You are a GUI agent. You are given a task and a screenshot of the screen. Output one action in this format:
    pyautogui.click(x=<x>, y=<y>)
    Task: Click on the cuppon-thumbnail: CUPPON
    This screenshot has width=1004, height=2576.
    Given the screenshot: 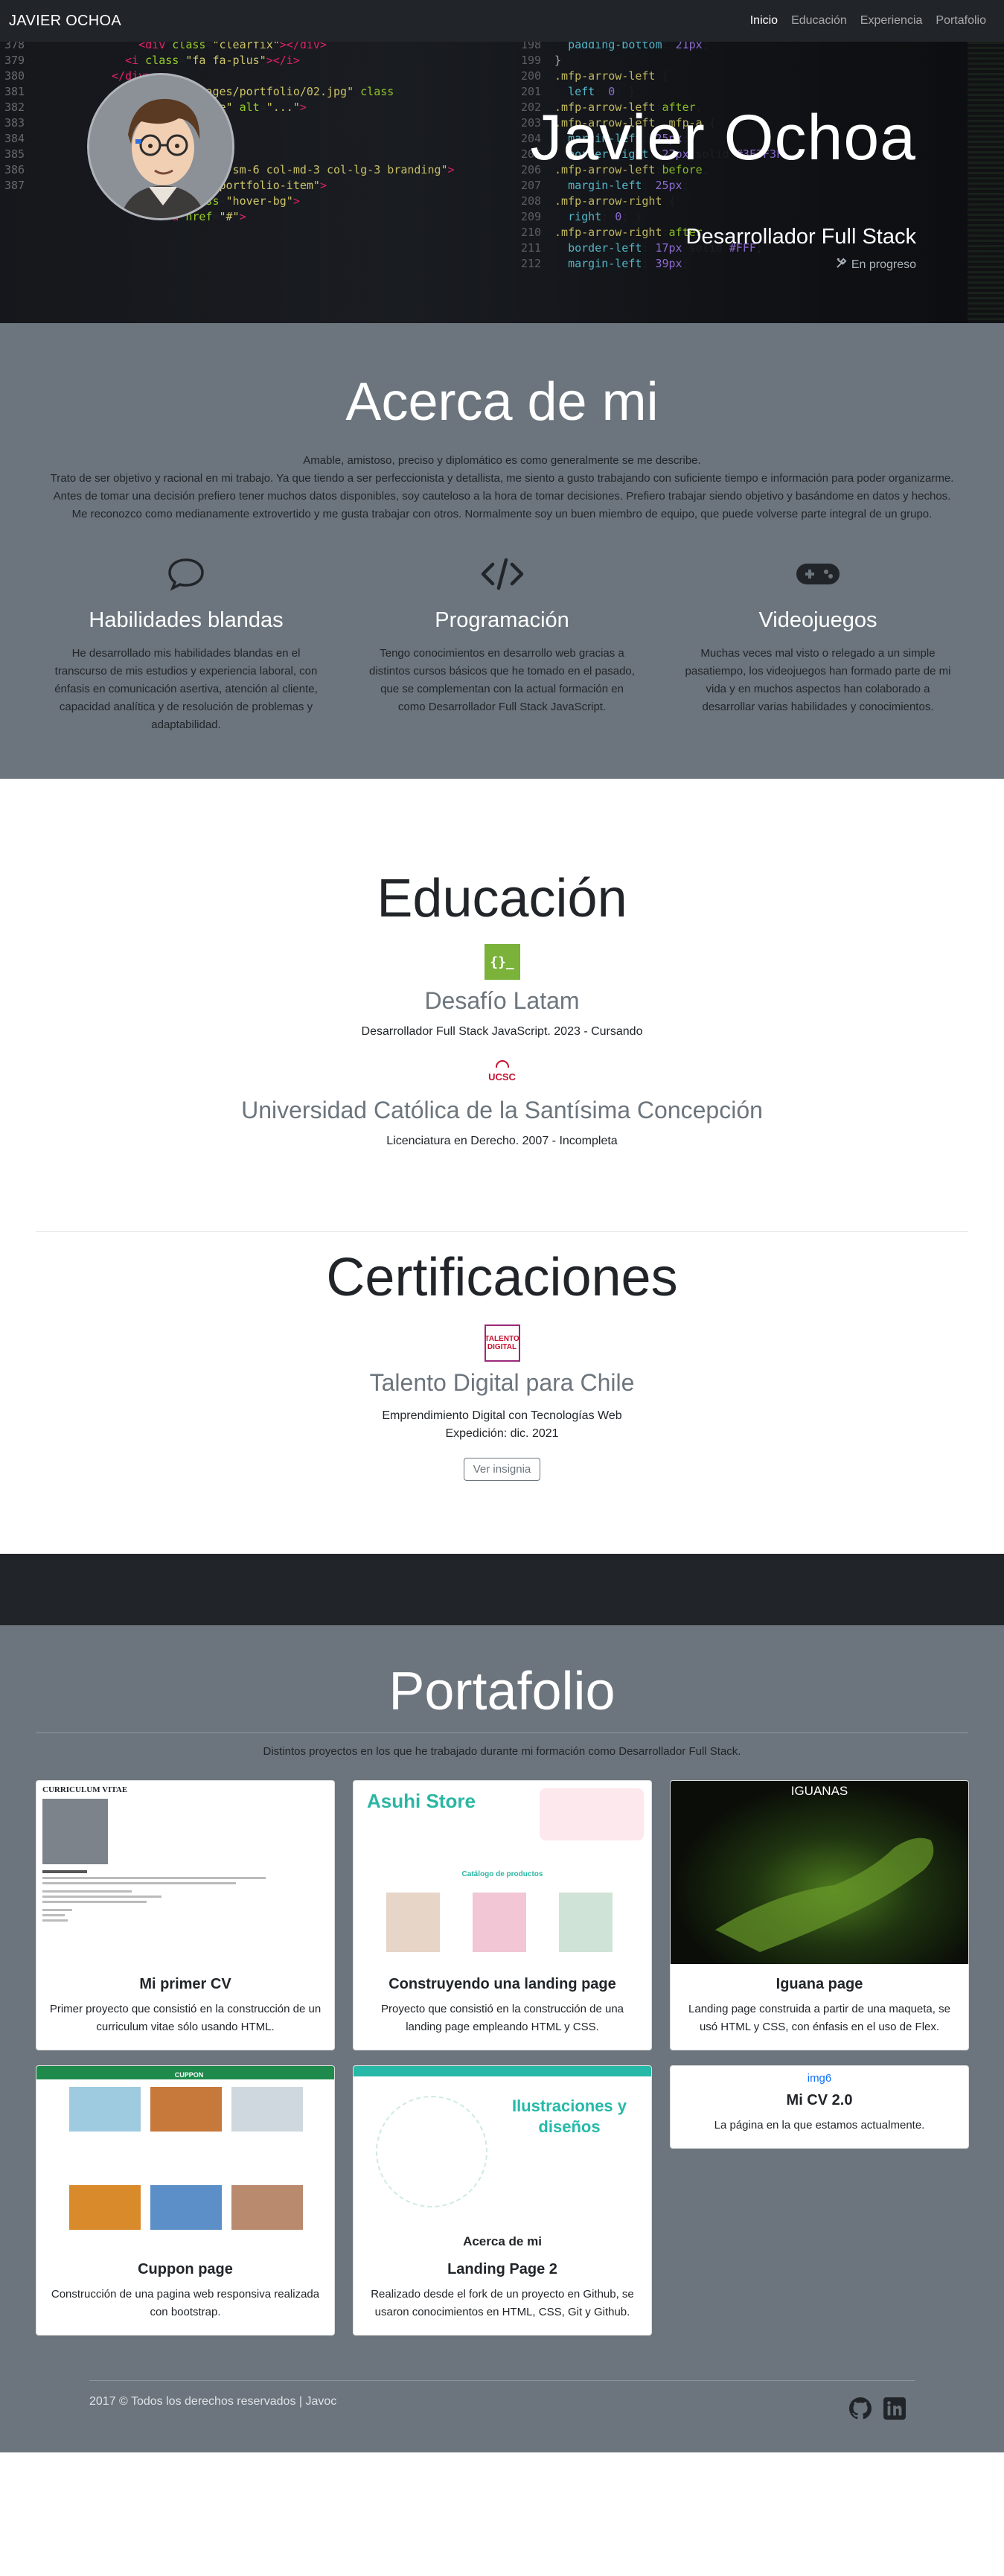 What is the action you would take?
    pyautogui.click(x=185, y=2157)
    